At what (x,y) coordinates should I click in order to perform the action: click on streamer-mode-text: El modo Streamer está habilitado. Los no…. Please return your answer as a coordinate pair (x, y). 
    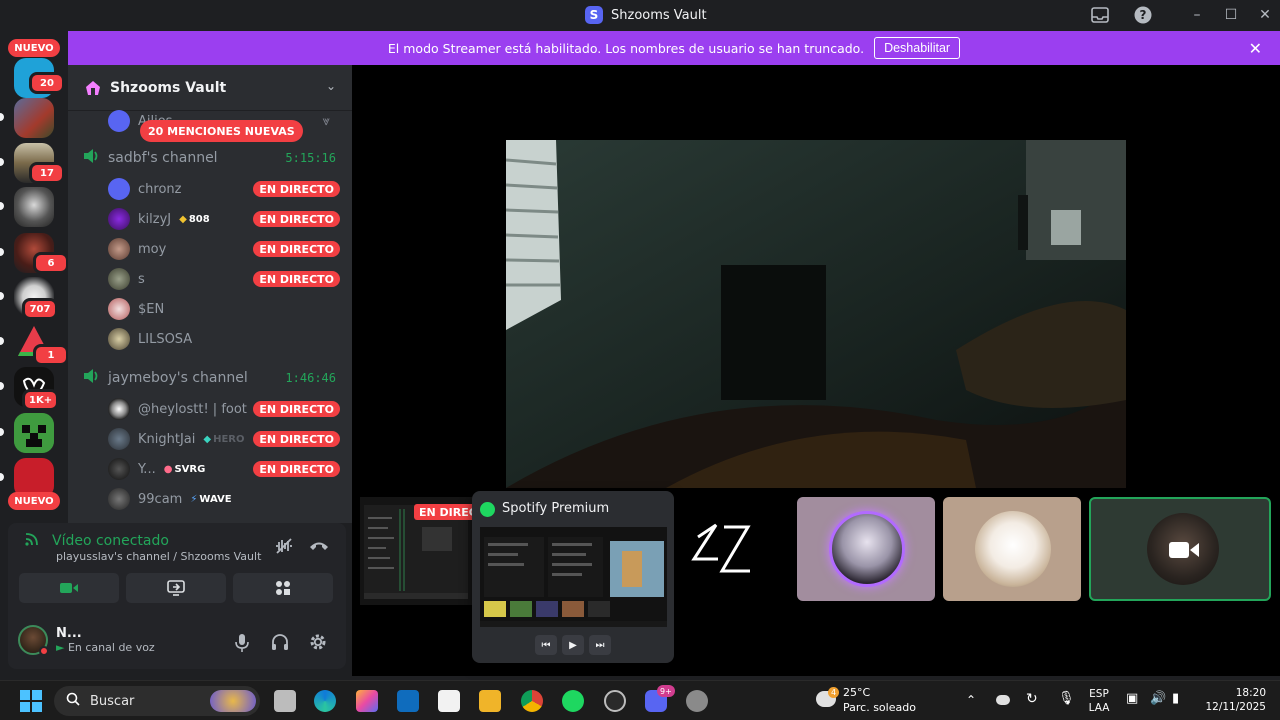
    Looking at the image, I should click on (626, 48).